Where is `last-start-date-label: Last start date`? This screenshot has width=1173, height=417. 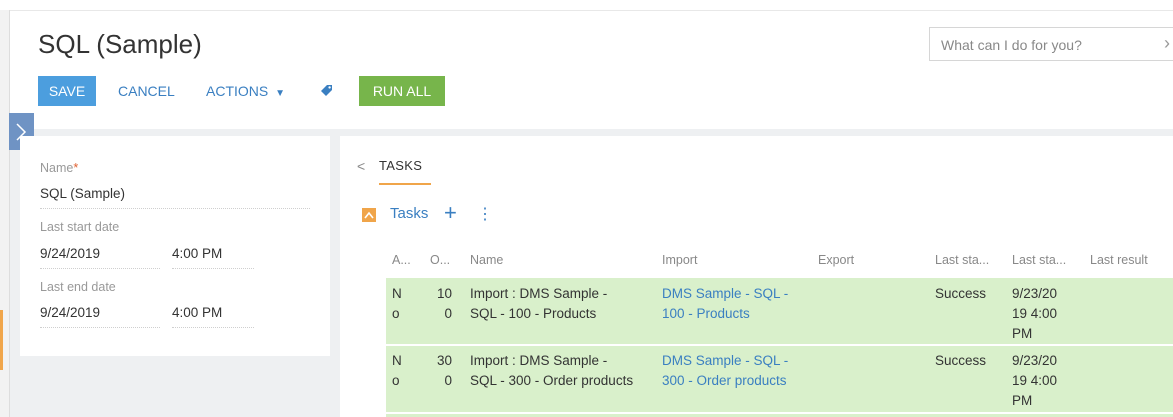
last-start-date-label: Last start date is located at coordinates (80, 227).